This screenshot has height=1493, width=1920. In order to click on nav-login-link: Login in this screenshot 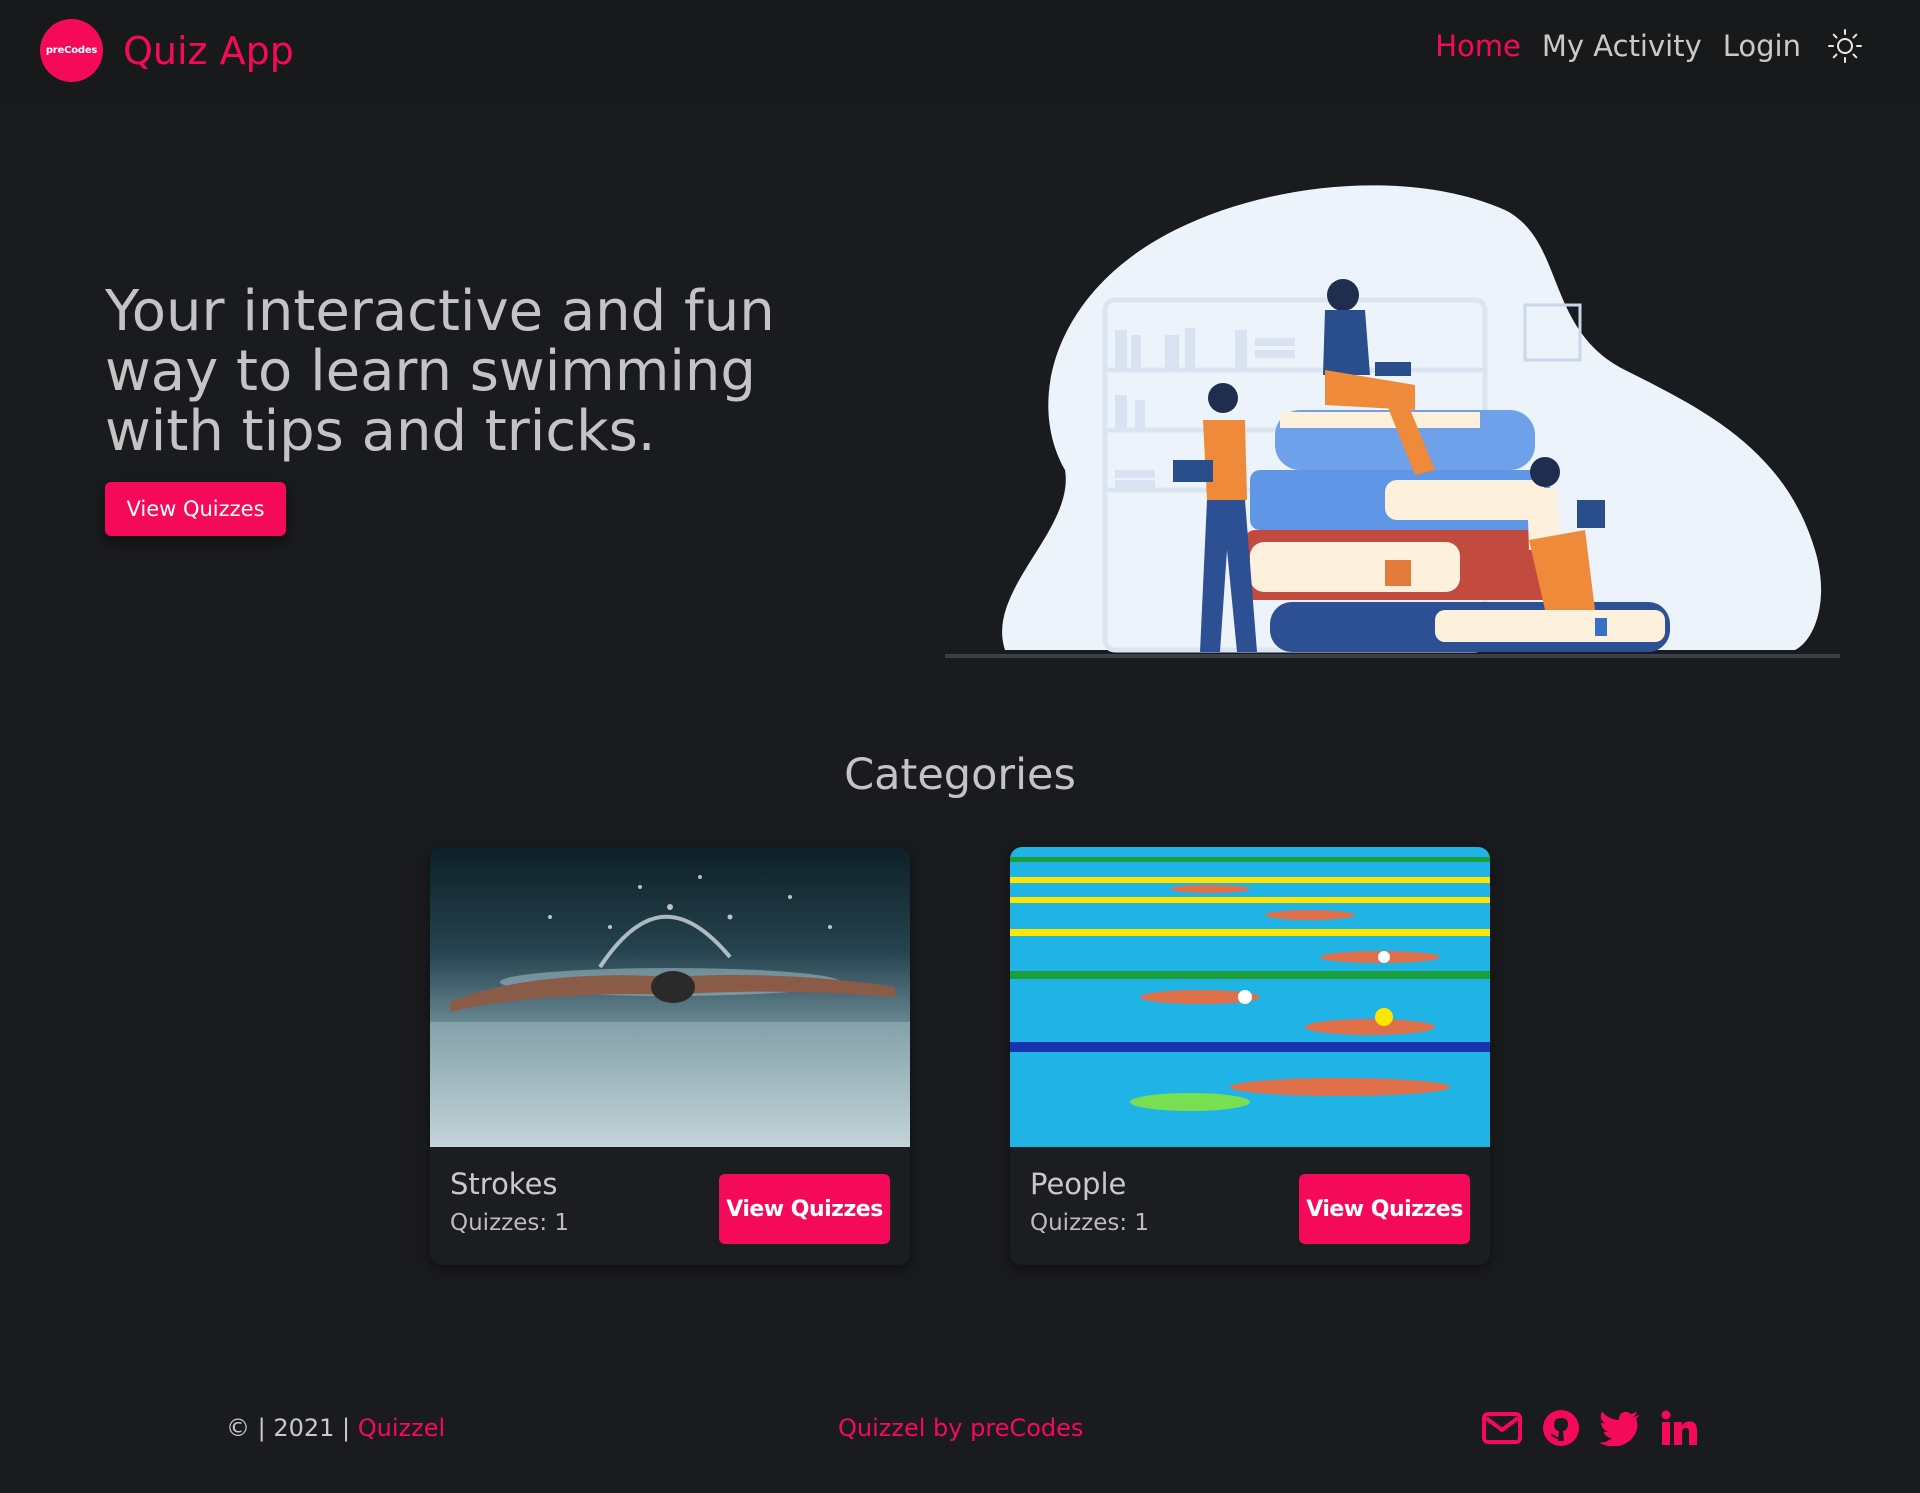, I will do `click(1762, 46)`.